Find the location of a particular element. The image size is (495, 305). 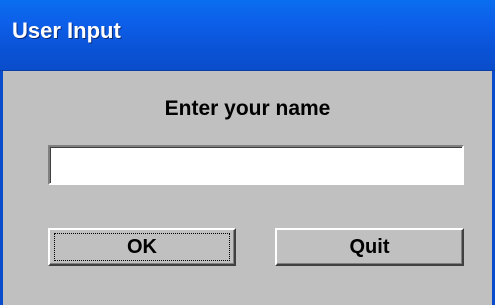

name-input is located at coordinates (256, 165).